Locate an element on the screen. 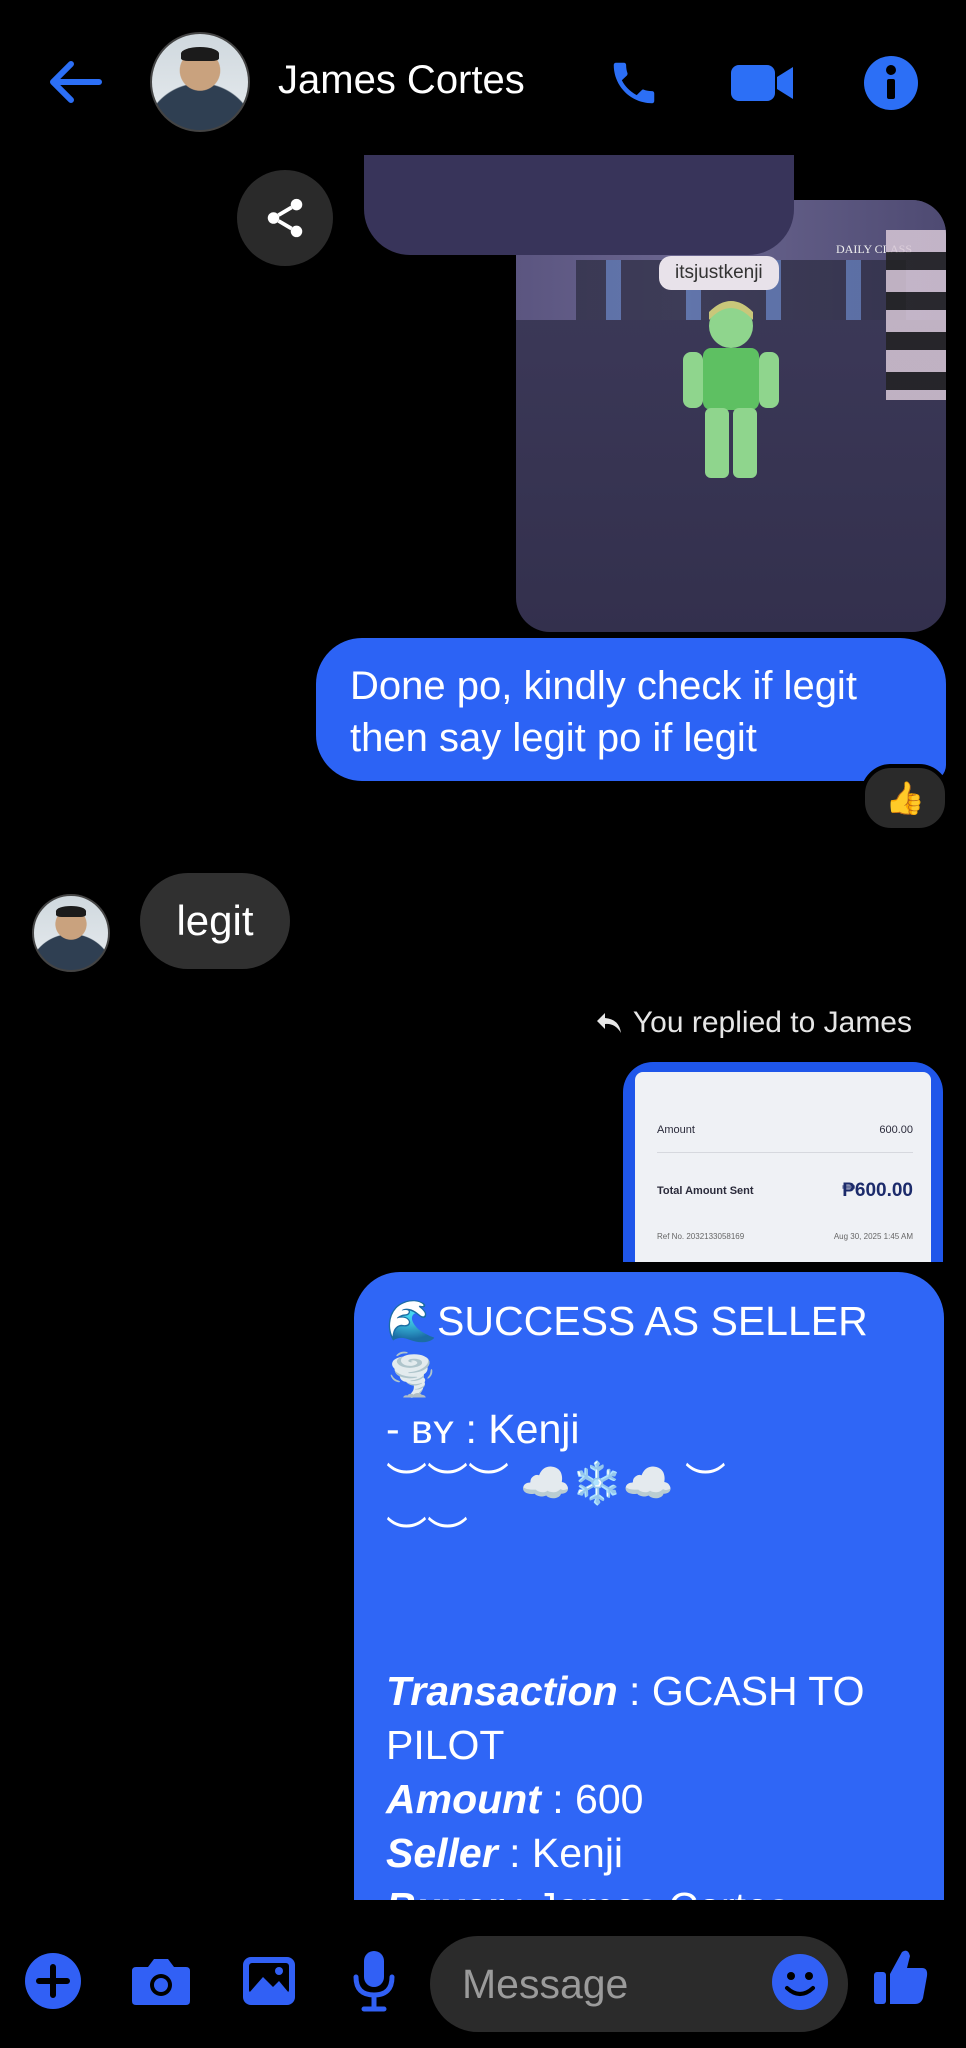 The height and width of the screenshot is (2048, 966). video-call-icon is located at coordinates (762, 83).